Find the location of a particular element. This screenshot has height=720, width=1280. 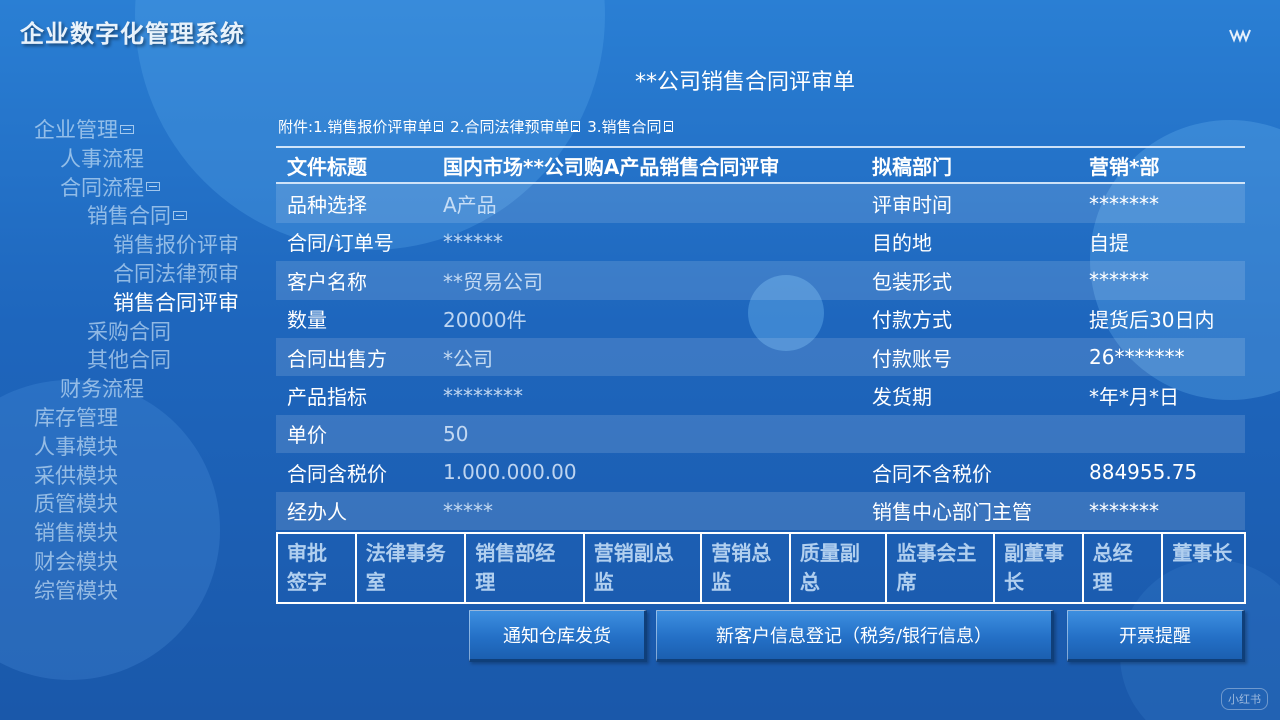

approval-signature-cell: 总经理 is located at coordinates (1124, 568).